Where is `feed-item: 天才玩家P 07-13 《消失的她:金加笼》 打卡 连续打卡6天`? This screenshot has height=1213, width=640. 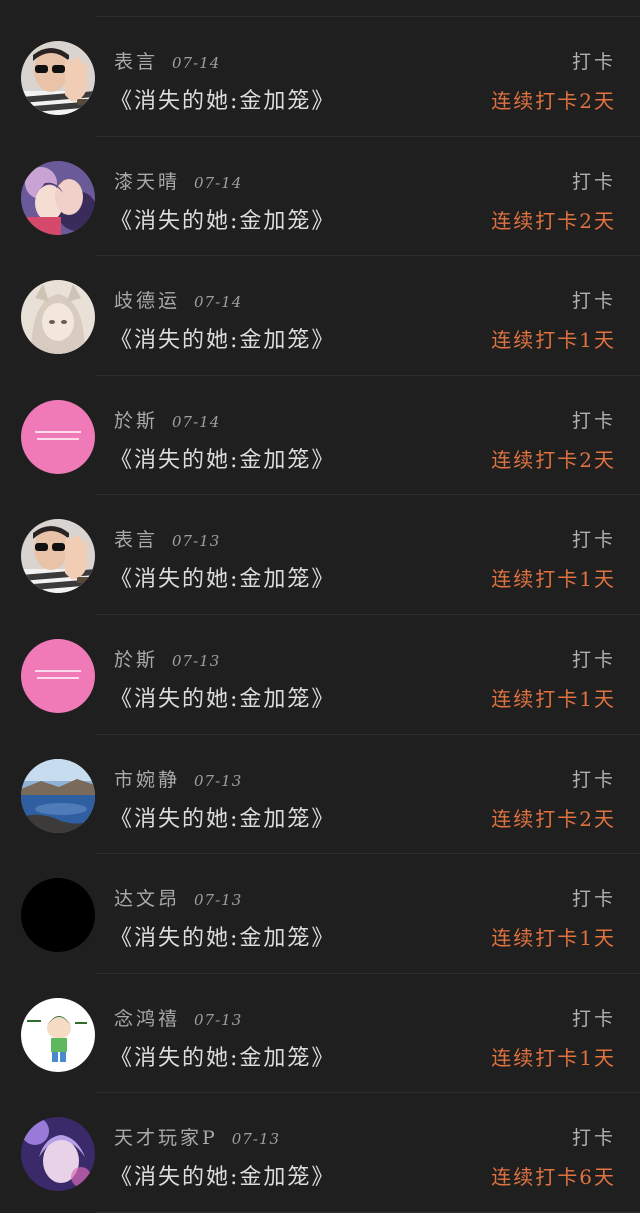
feed-item: 天才玩家P 07-13 《消失的她:金加笼》 打卡 连续打卡6天 is located at coordinates (320, 1153).